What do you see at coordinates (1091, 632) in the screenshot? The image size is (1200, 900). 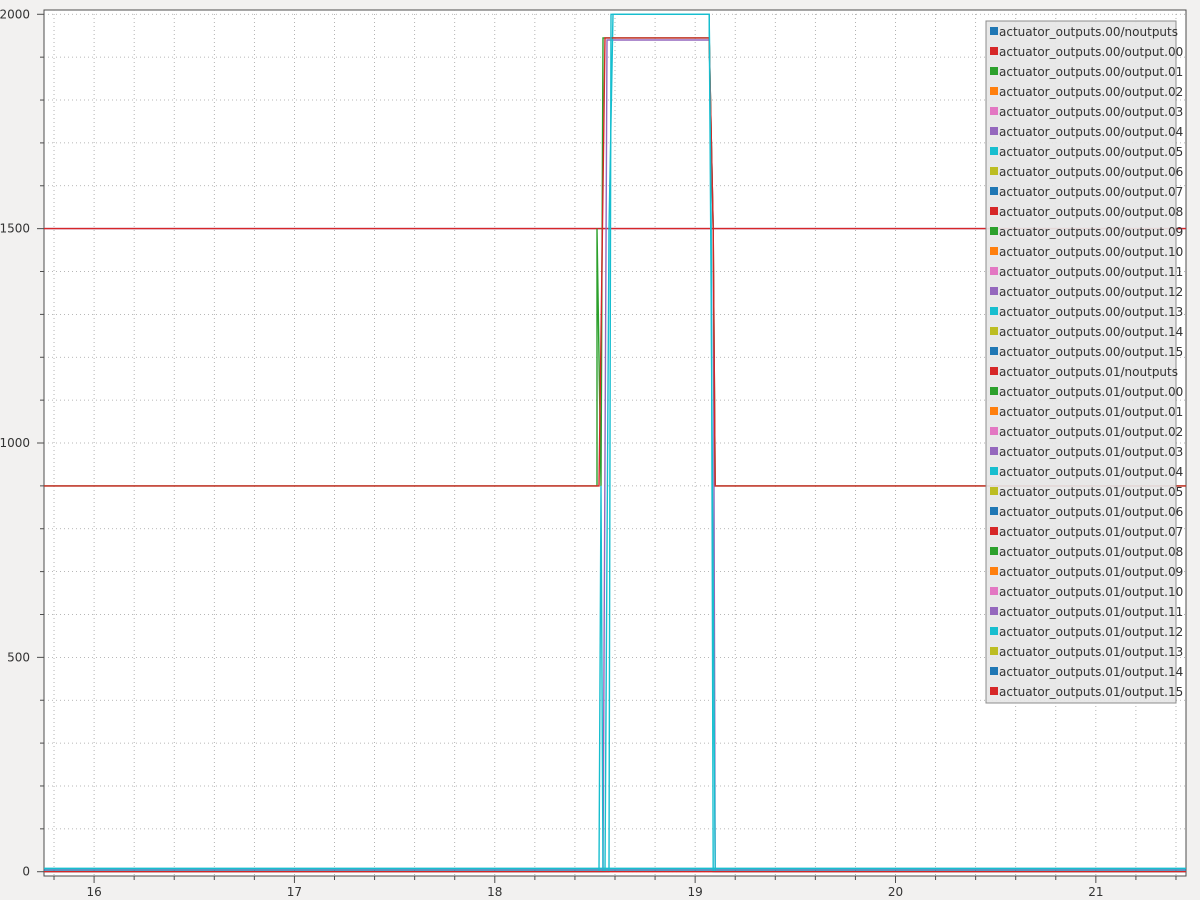 I see `legend-entry-label: actuator_outputs.01/output.12` at bounding box center [1091, 632].